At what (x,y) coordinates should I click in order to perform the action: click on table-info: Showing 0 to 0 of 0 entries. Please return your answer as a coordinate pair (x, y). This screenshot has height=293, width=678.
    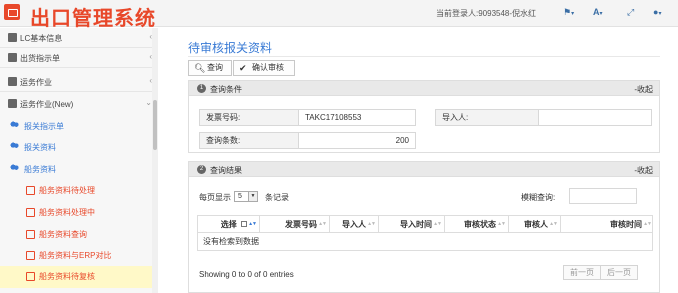
    Looking at the image, I should click on (246, 274).